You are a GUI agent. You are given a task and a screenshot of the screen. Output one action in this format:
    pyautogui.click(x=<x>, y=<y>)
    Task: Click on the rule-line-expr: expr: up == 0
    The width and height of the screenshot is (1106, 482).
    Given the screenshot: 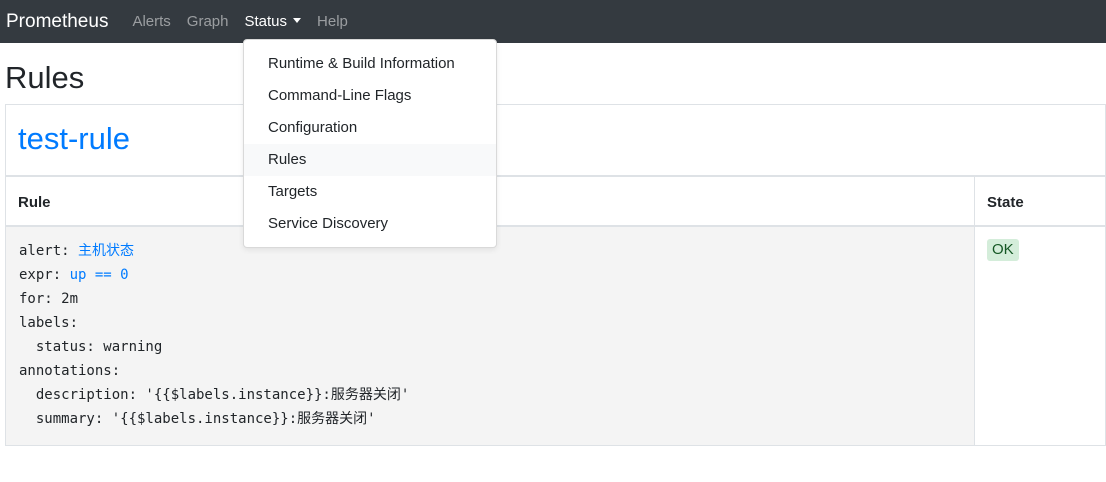 What is the action you would take?
    pyautogui.click(x=490, y=275)
    